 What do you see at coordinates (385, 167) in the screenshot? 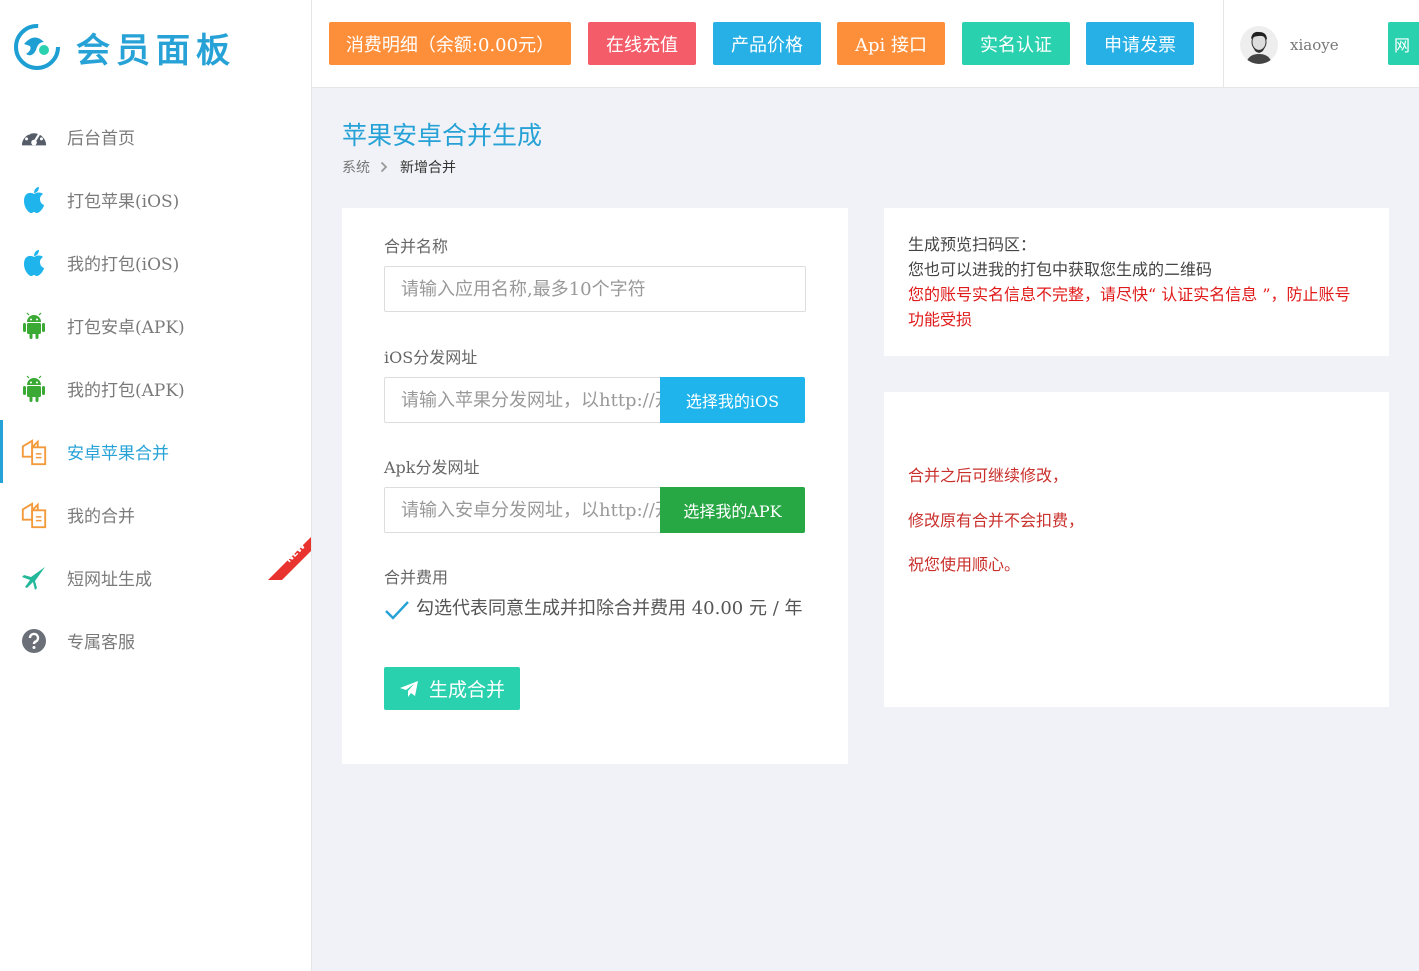
I see `chevron-right-icon` at bounding box center [385, 167].